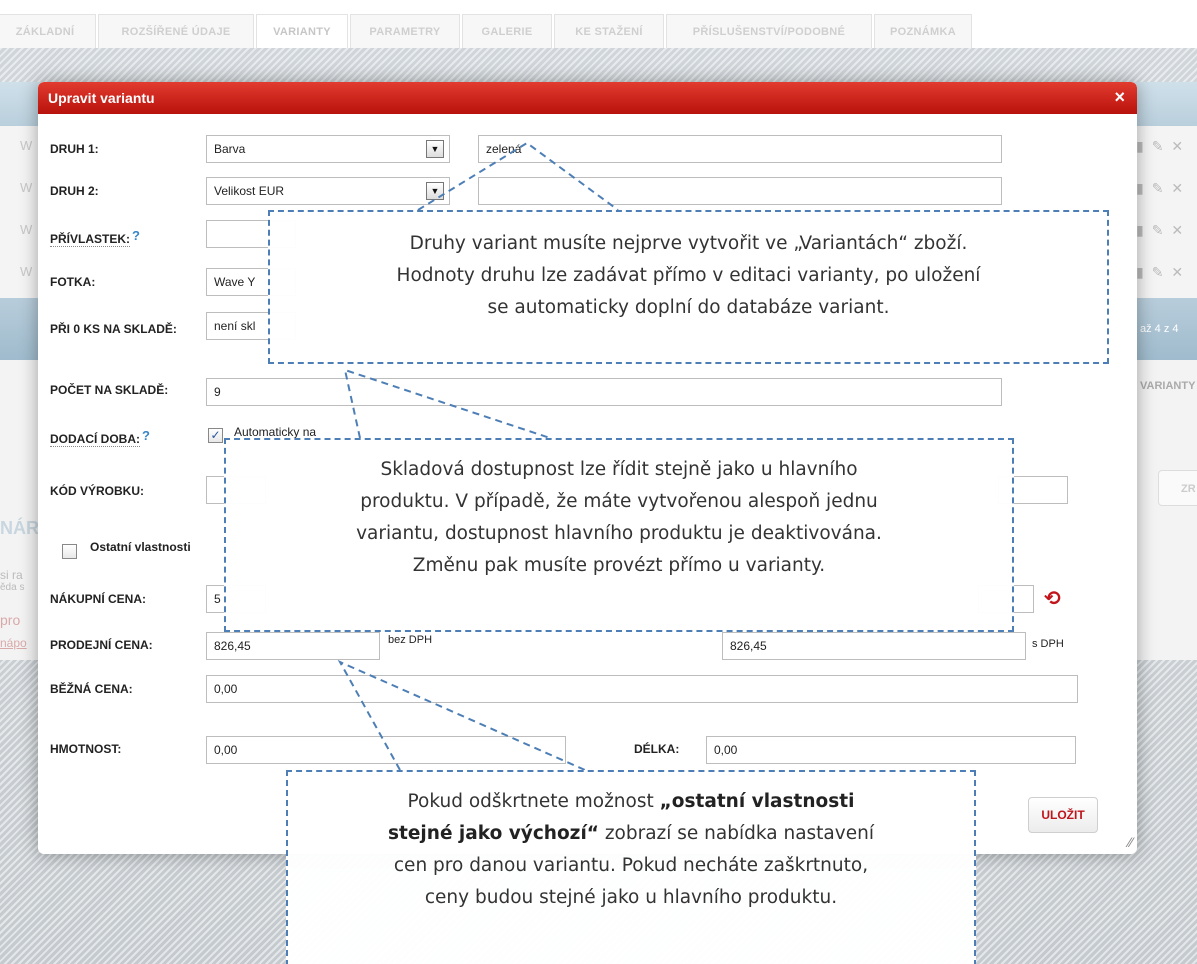 The height and width of the screenshot is (964, 1197). Describe the element at coordinates (140, 547) in the screenshot. I see `ostatni-vlastnosti-label: Ostatní vlastnosti` at that location.